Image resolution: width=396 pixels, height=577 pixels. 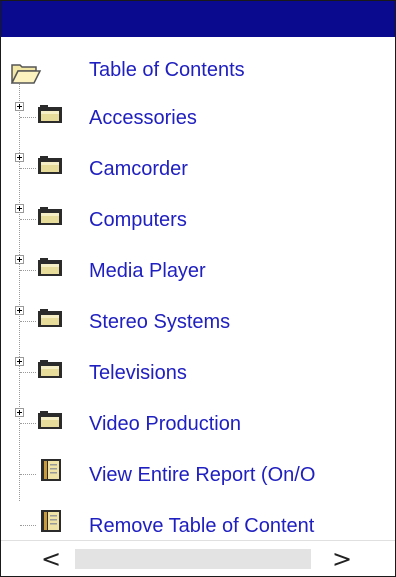 What do you see at coordinates (198, 19) in the screenshot?
I see `panel-title-bar` at bounding box center [198, 19].